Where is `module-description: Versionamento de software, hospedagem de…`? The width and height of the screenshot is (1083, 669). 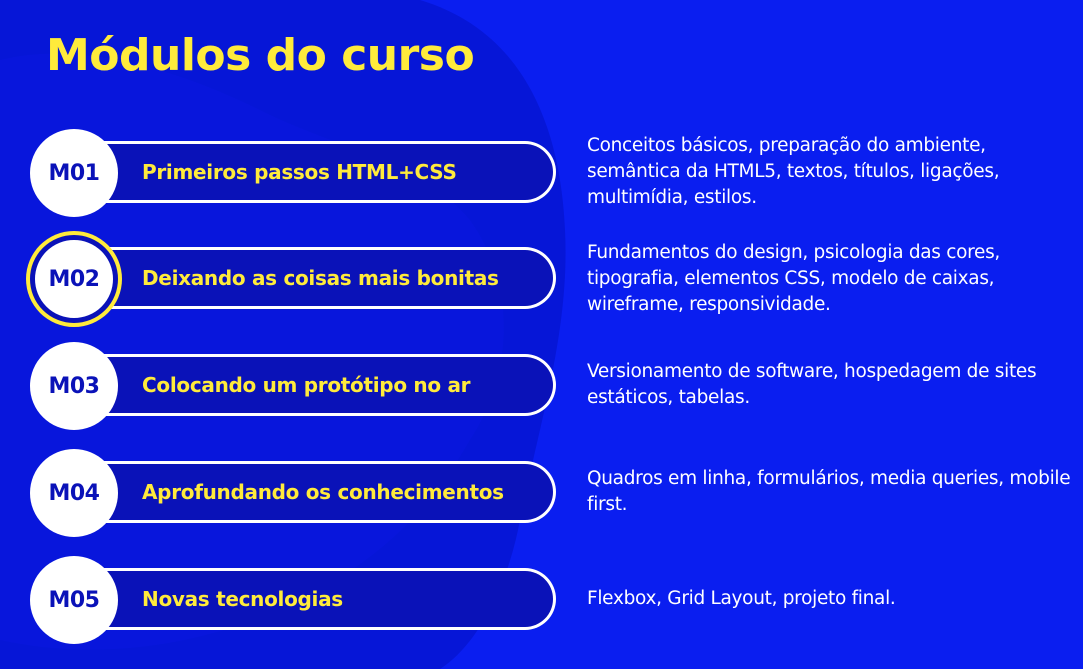 module-description: Versionamento de software, hospedagem de… is located at coordinates (812, 384).